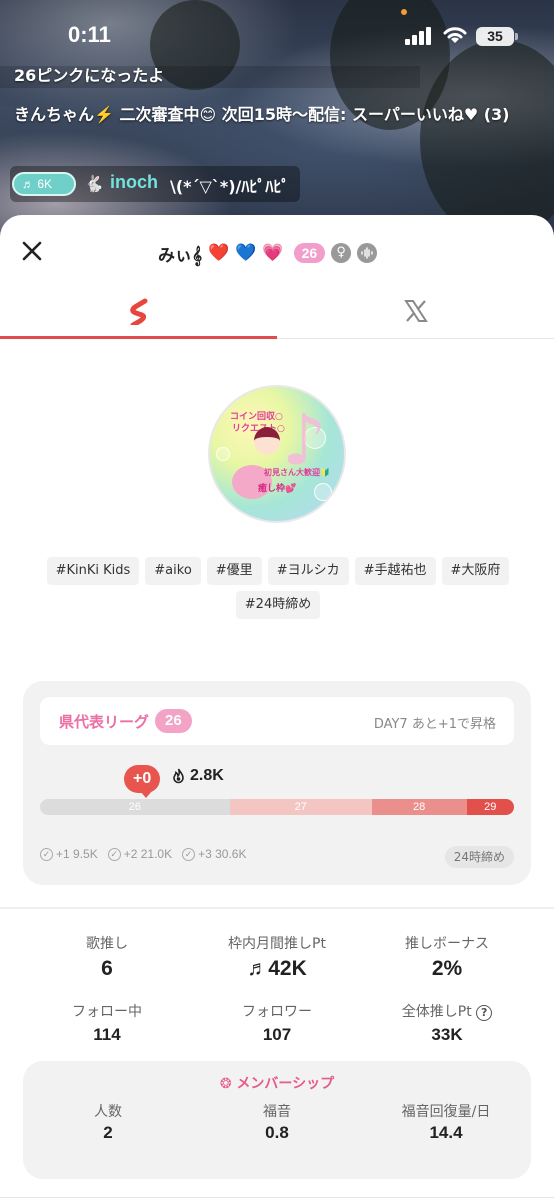 Image resolution: width=554 pixels, height=1199 pixels. What do you see at coordinates (447, 944) in the screenshot?
I see `stat-label: 推しボーナス` at bounding box center [447, 944].